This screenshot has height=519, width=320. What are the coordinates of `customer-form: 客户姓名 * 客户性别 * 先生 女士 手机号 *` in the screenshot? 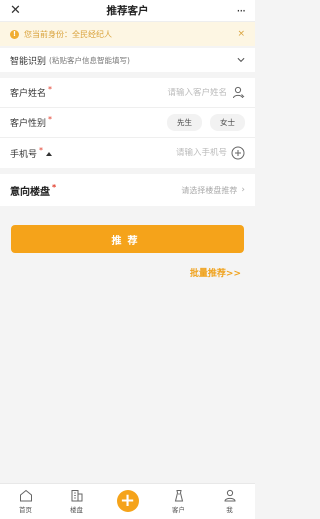 It's located at (127, 123).